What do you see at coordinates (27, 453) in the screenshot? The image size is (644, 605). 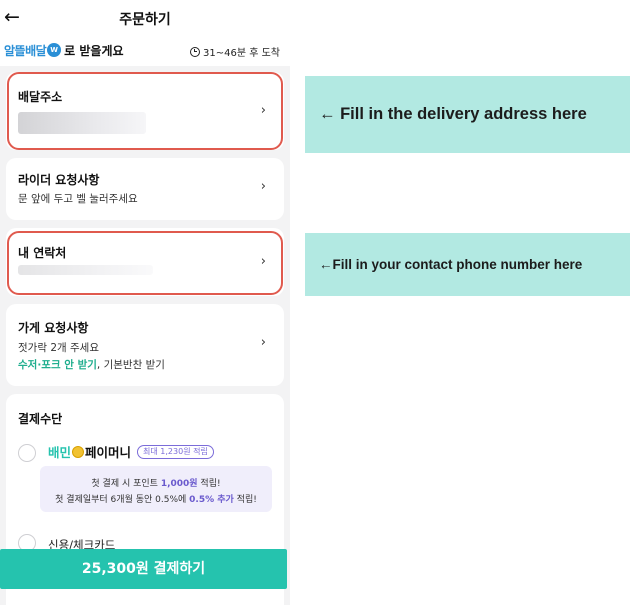 I see `baemin-pay-radio` at bounding box center [27, 453].